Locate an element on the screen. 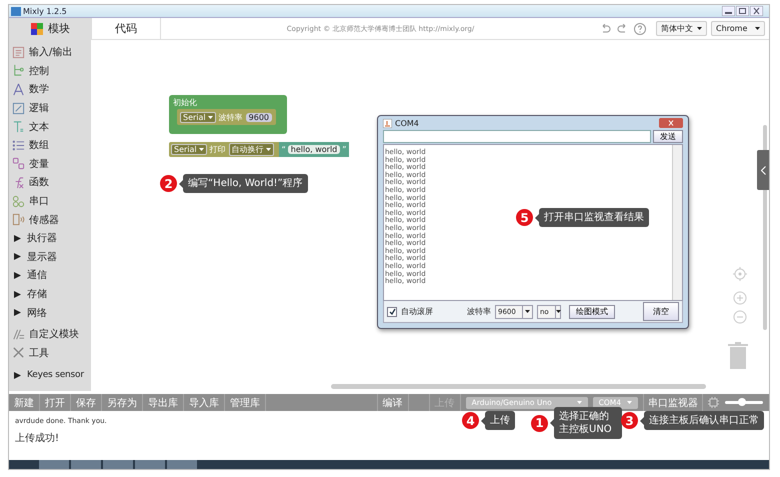 The image size is (780, 477). blocks-header: 模块 is located at coordinates (59, 28).